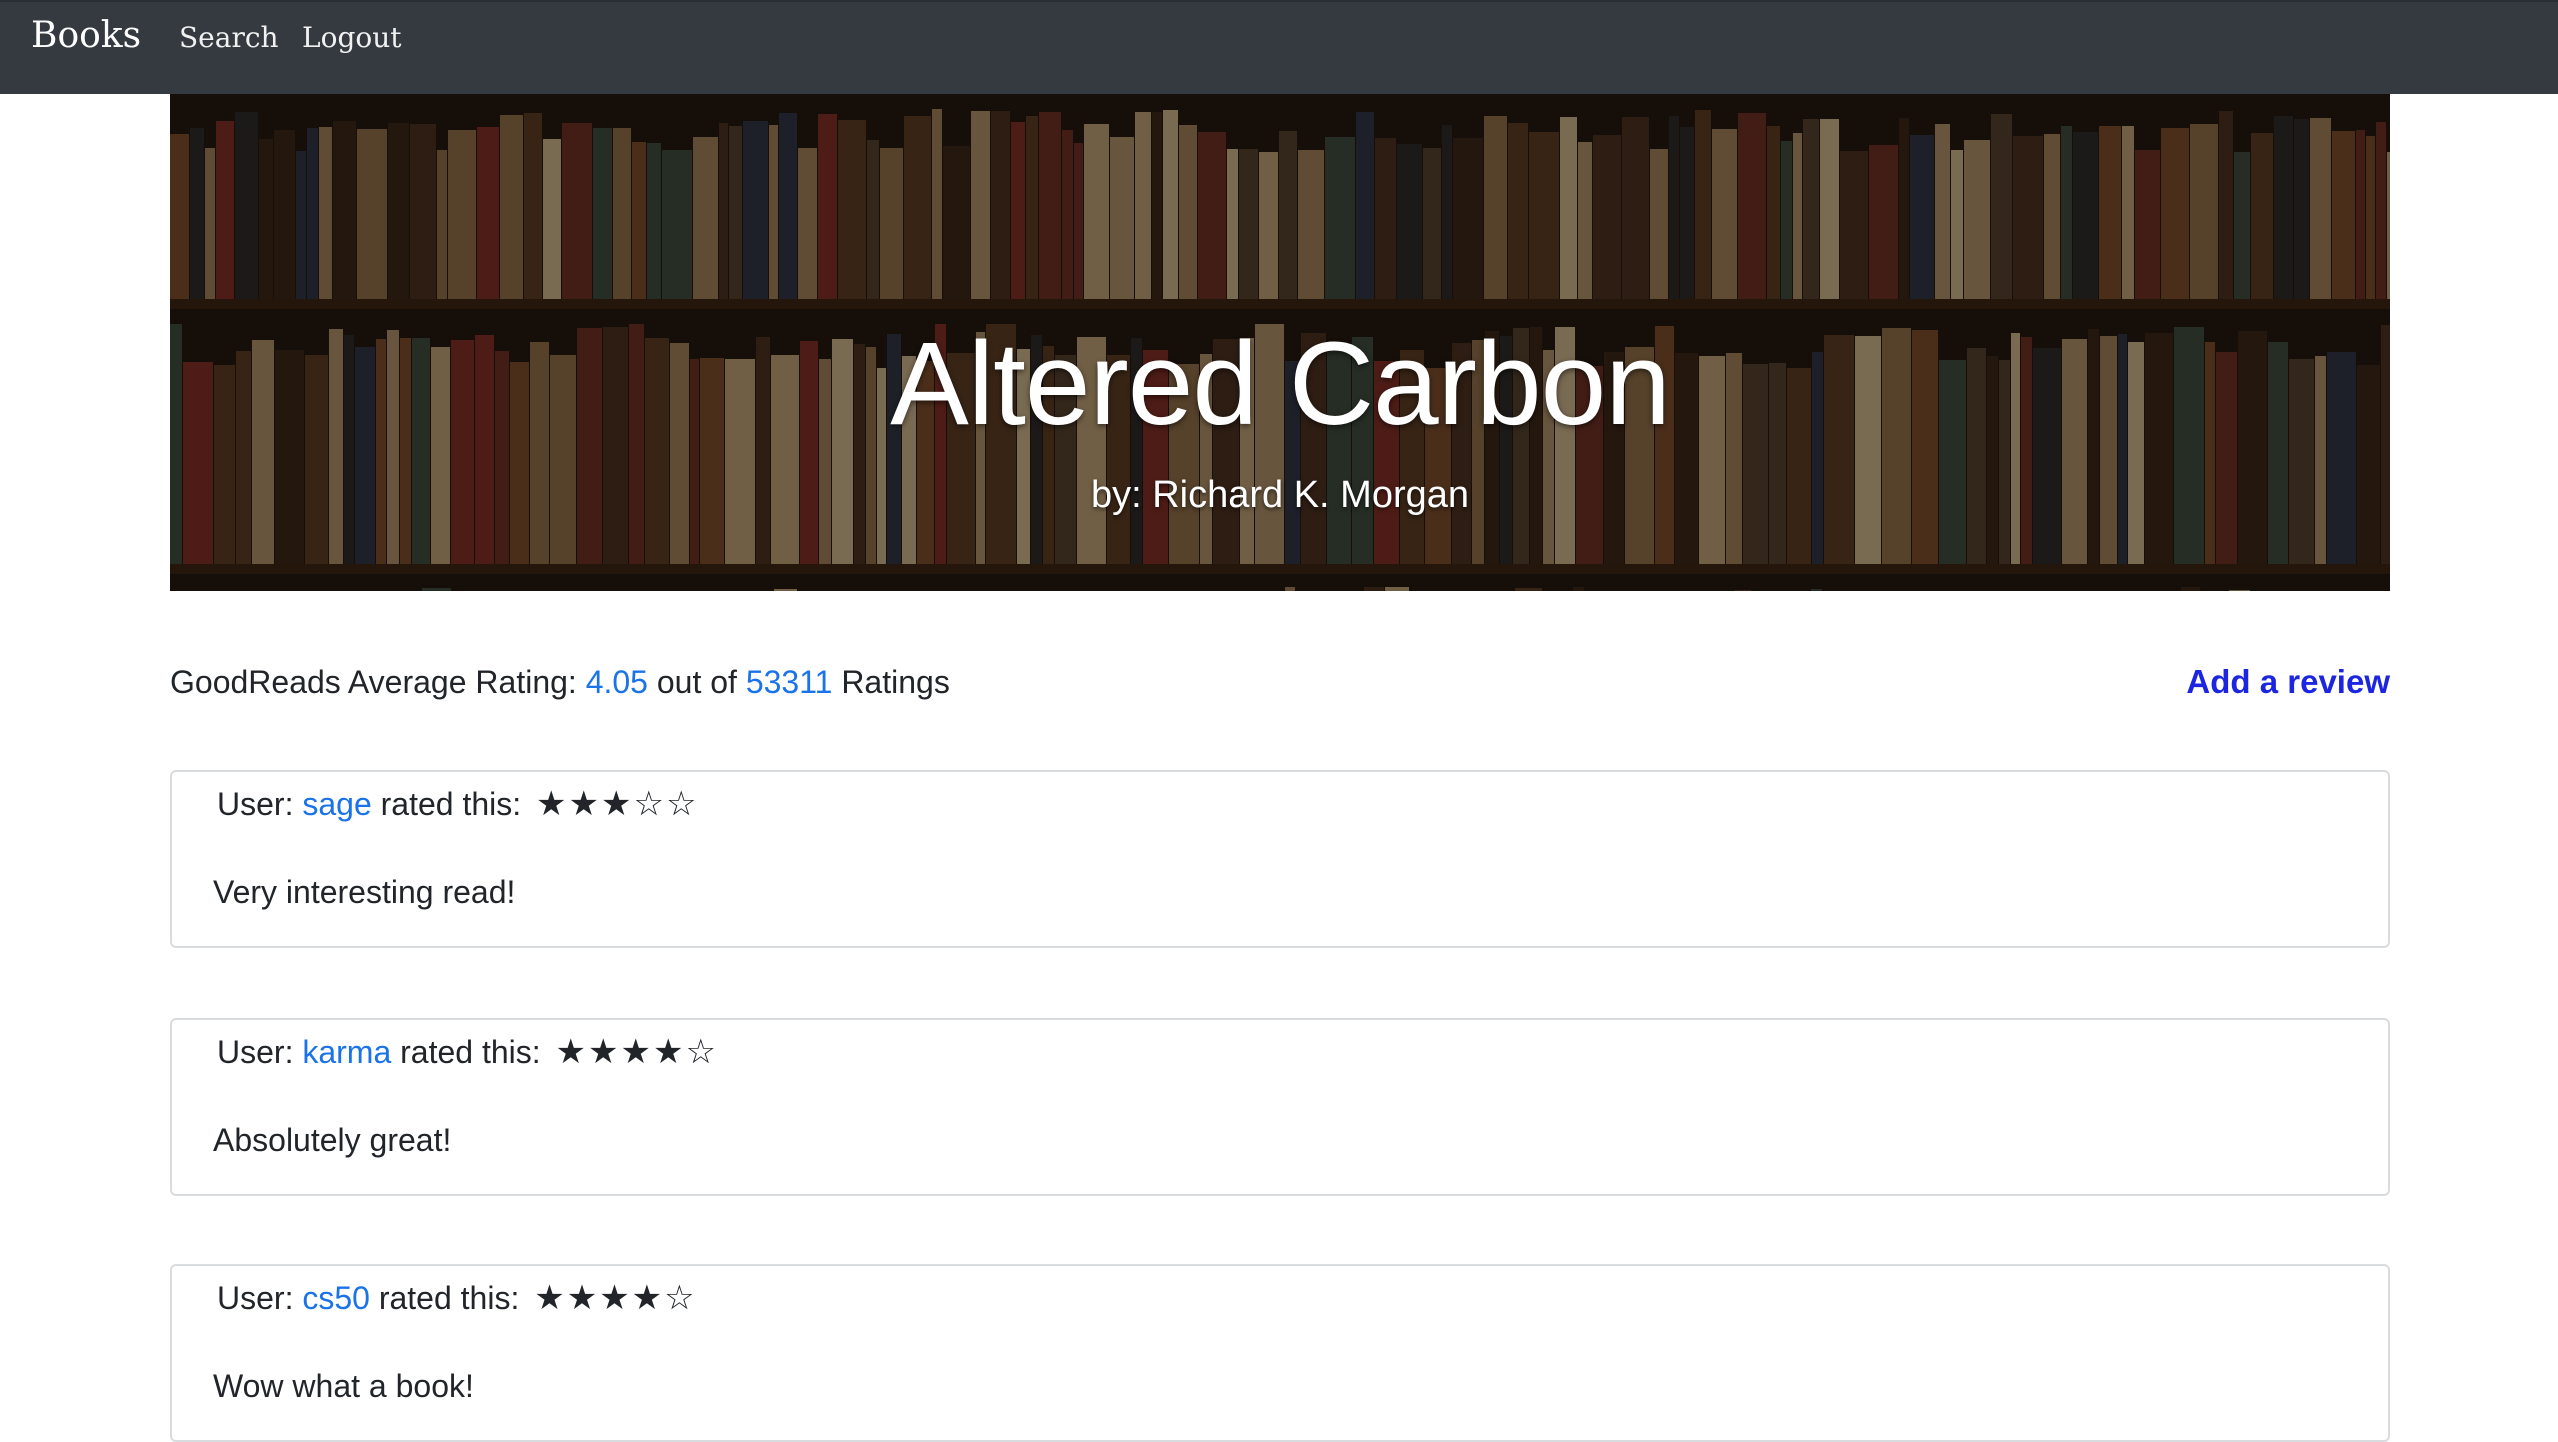 The width and height of the screenshot is (2558, 1442). Describe the element at coordinates (364, 892) in the screenshot. I see `review-text: Very interesting read!` at that location.